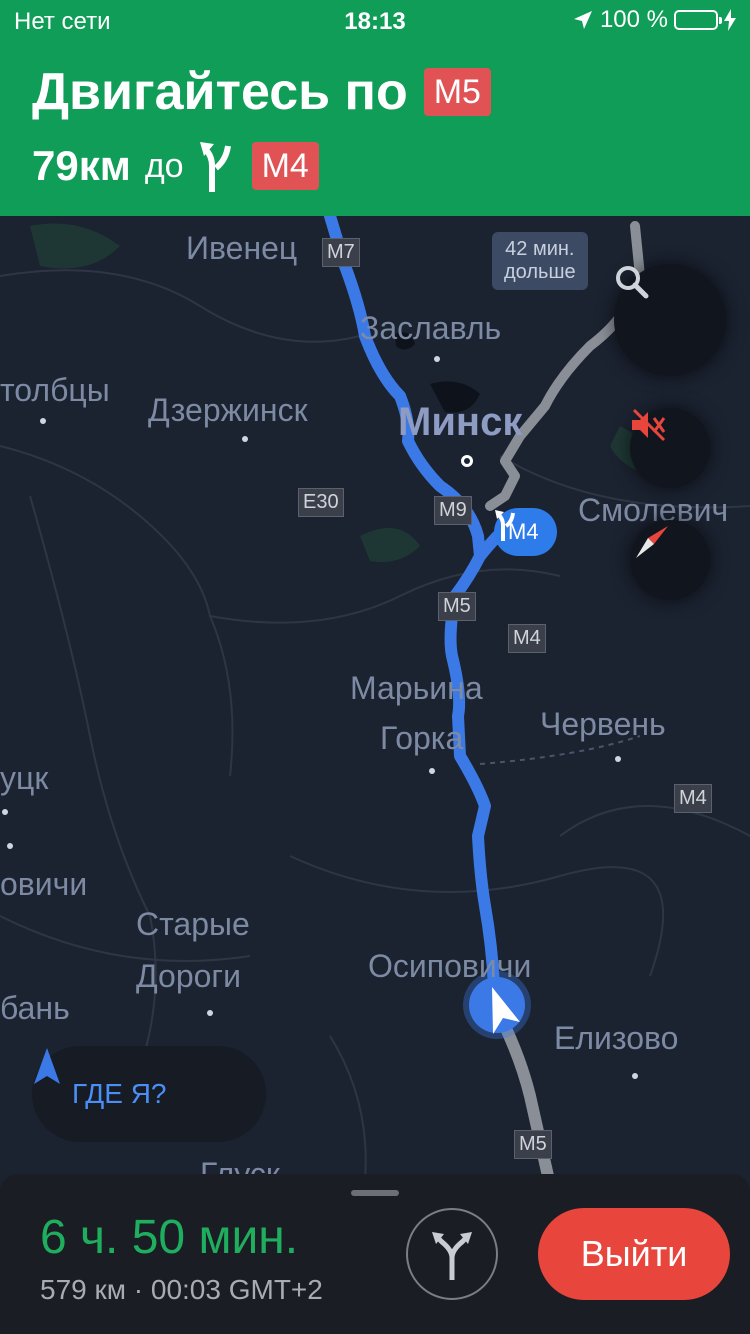 The width and height of the screenshot is (750, 1334). I want to click on compass-button, so click(670, 560).